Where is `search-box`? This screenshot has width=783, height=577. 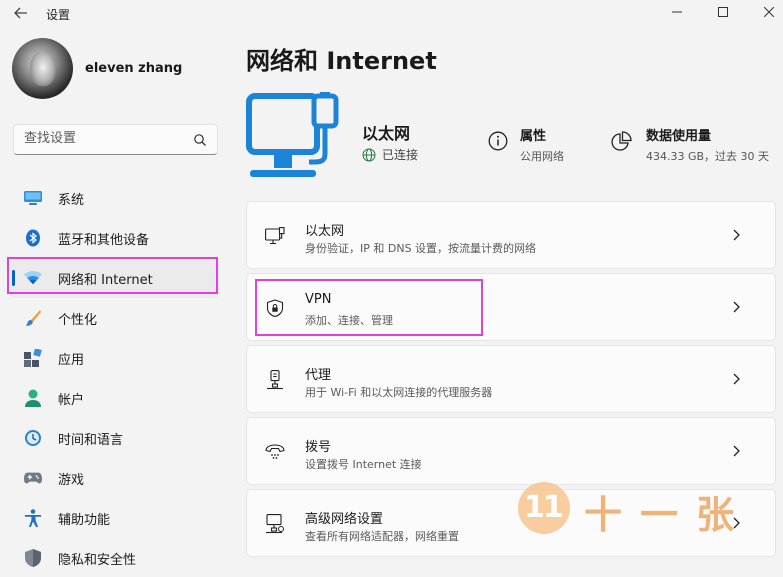 search-box is located at coordinates (115, 139).